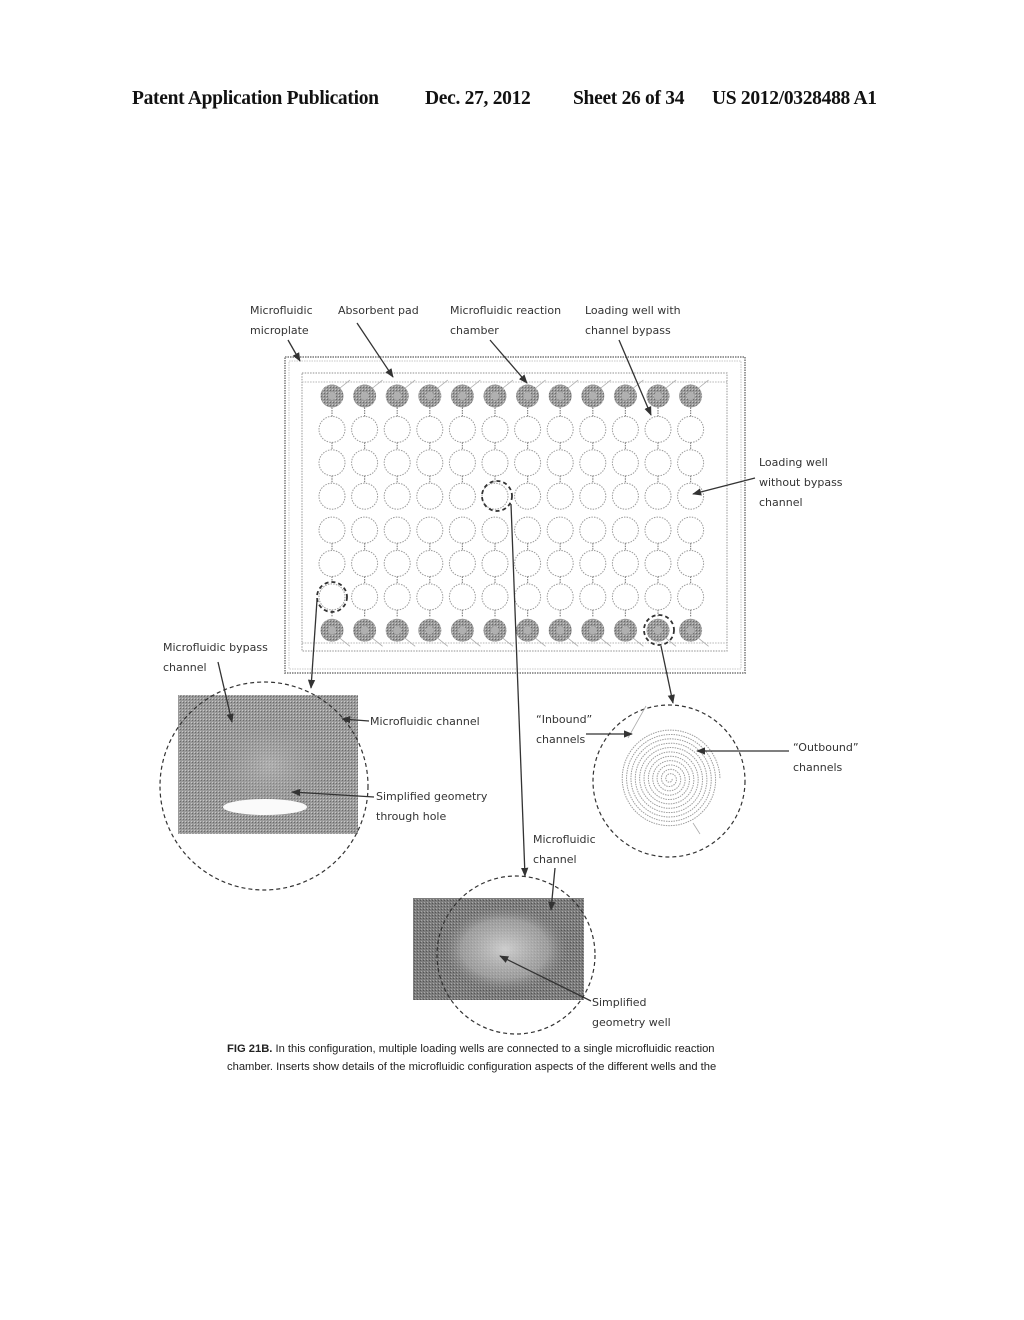 This screenshot has height=1320, width=1024. What do you see at coordinates (378, 310) in the screenshot?
I see `label-absorbent-pad: Absorbent pad` at bounding box center [378, 310].